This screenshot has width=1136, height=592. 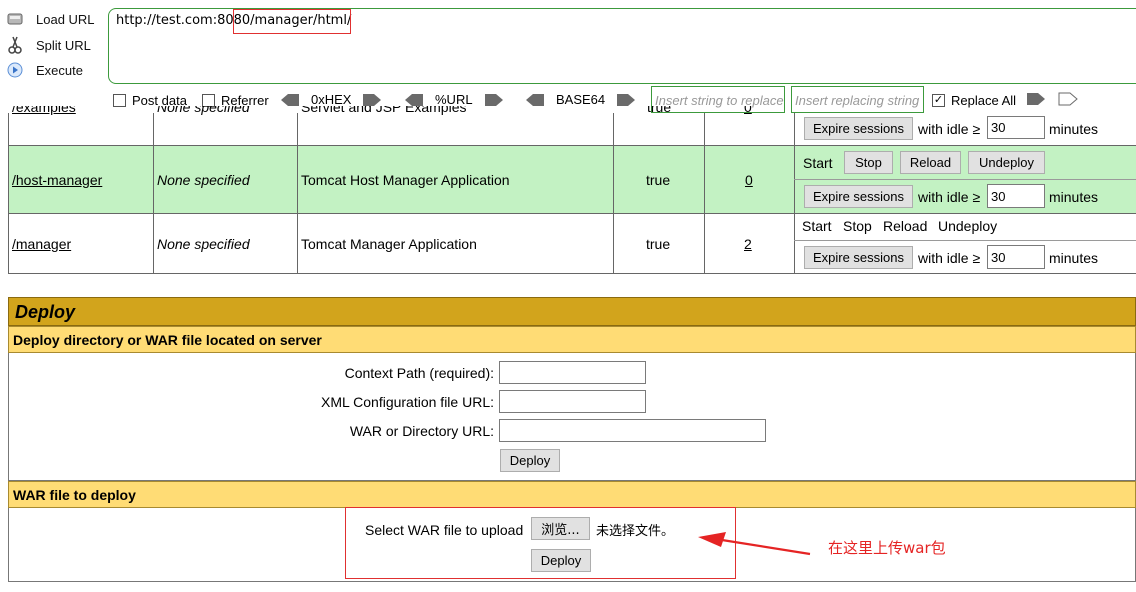 What do you see at coordinates (419, 373) in the screenshot?
I see `context-path-label: Context Path (required):` at bounding box center [419, 373].